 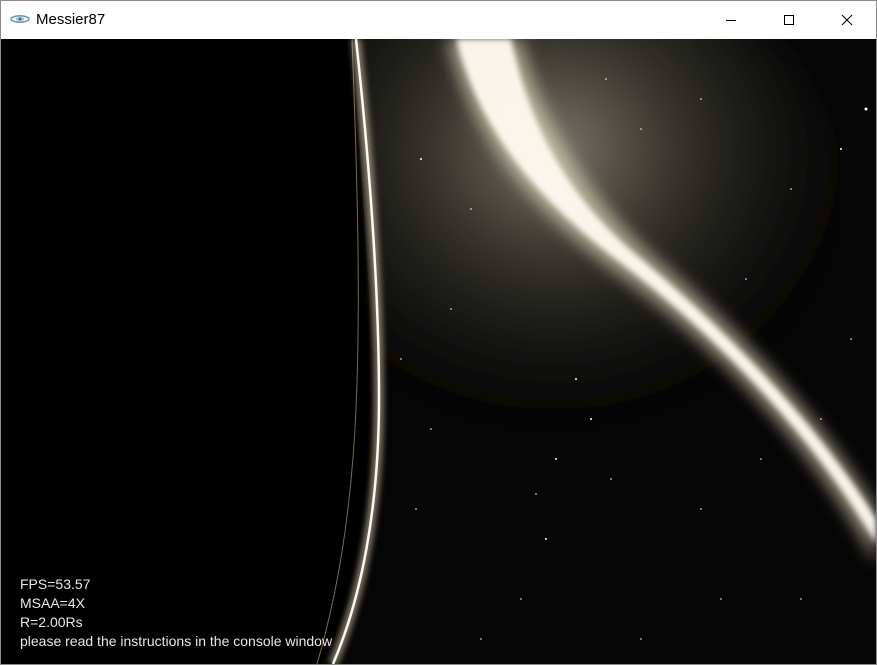 I want to click on maximize-button, so click(x=789, y=20).